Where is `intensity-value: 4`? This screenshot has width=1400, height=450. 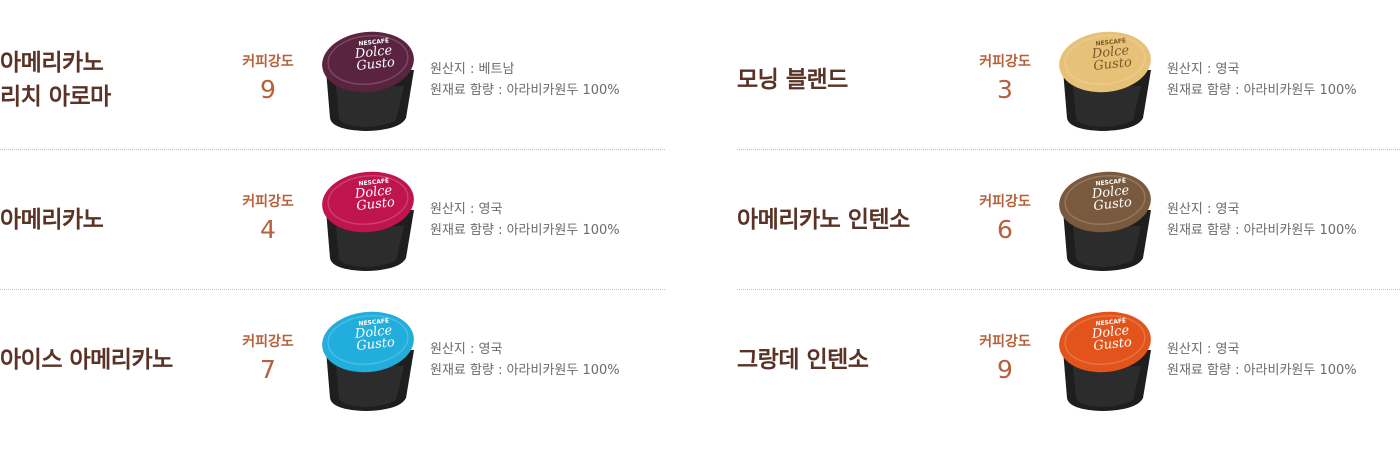
intensity-value: 4 is located at coordinates (268, 229).